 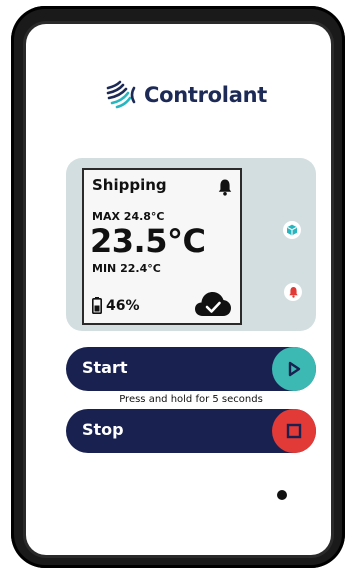 I want to click on controlant-logo-icon, so click(x=121, y=94).